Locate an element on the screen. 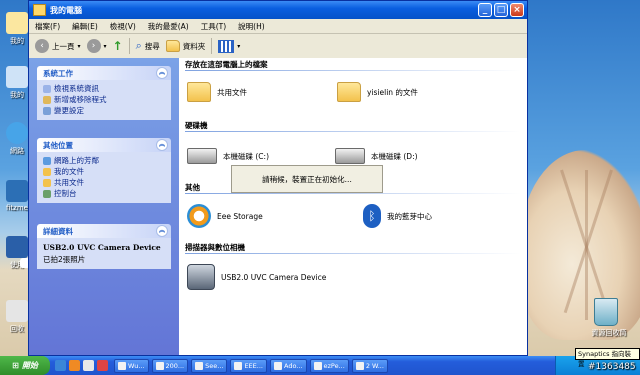  views-icon is located at coordinates (226, 46).